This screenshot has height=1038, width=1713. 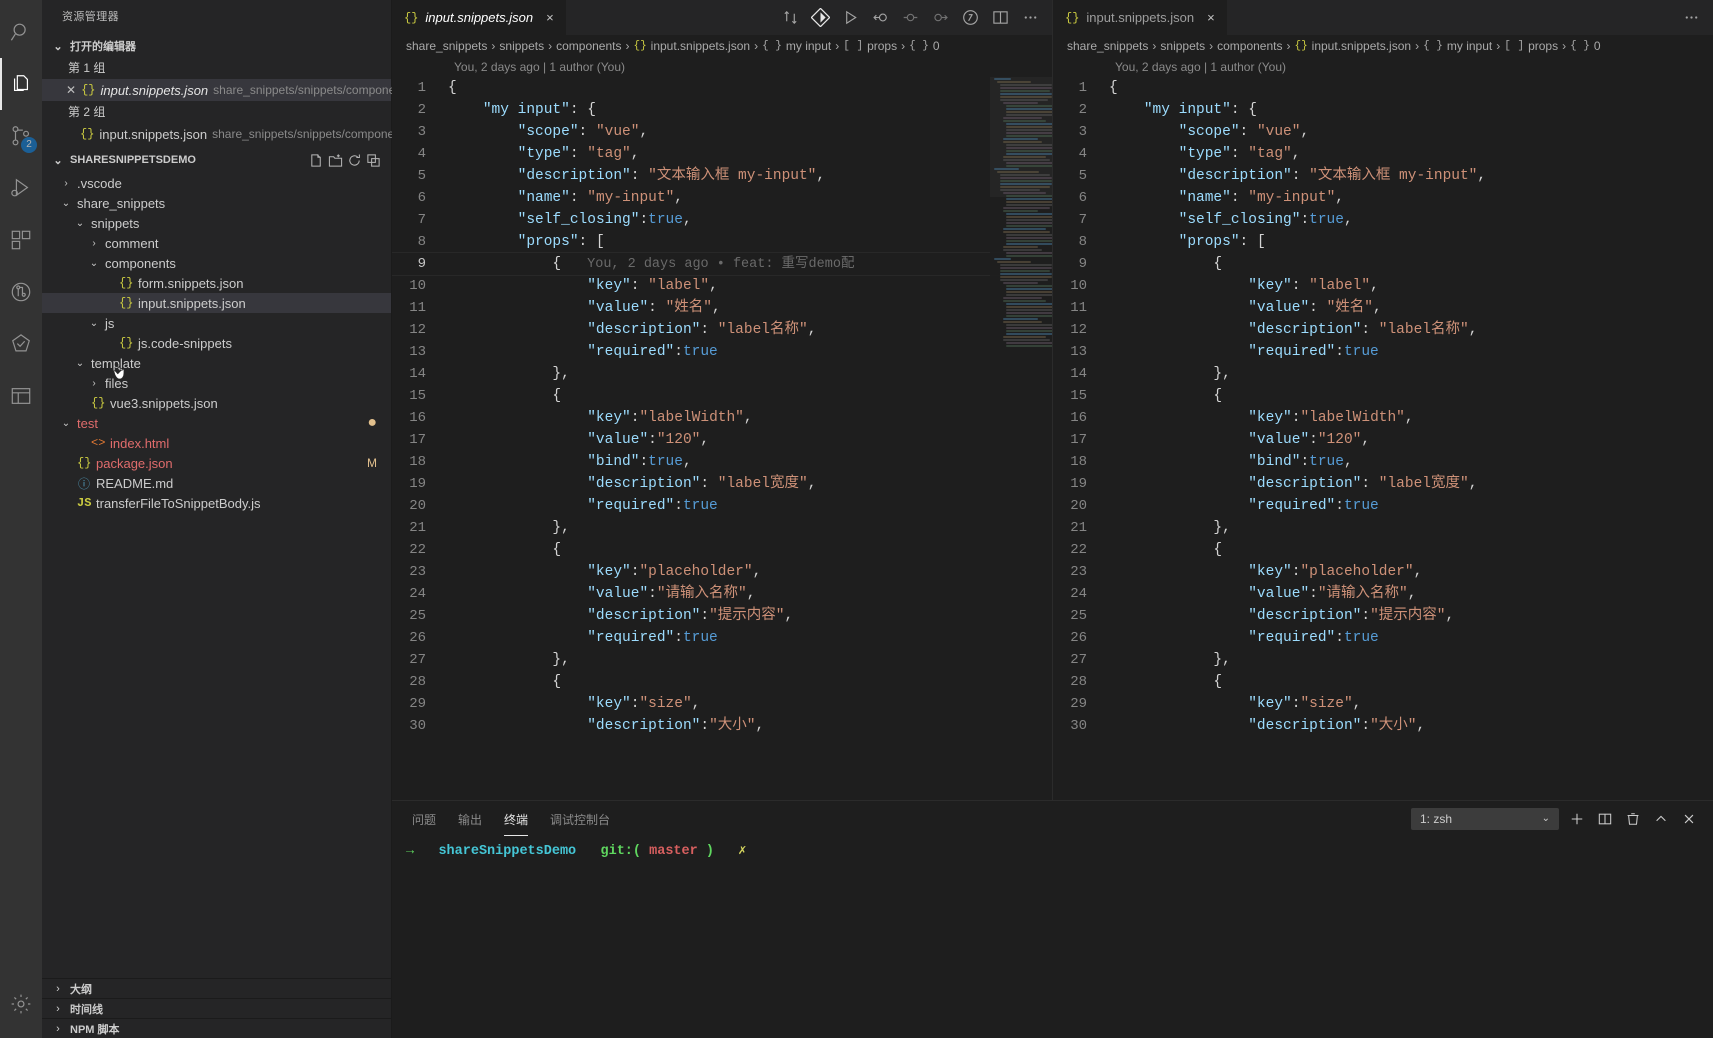 What do you see at coordinates (580, 818) in the screenshot?
I see `panel-tab-debug-console: 调试控制台` at bounding box center [580, 818].